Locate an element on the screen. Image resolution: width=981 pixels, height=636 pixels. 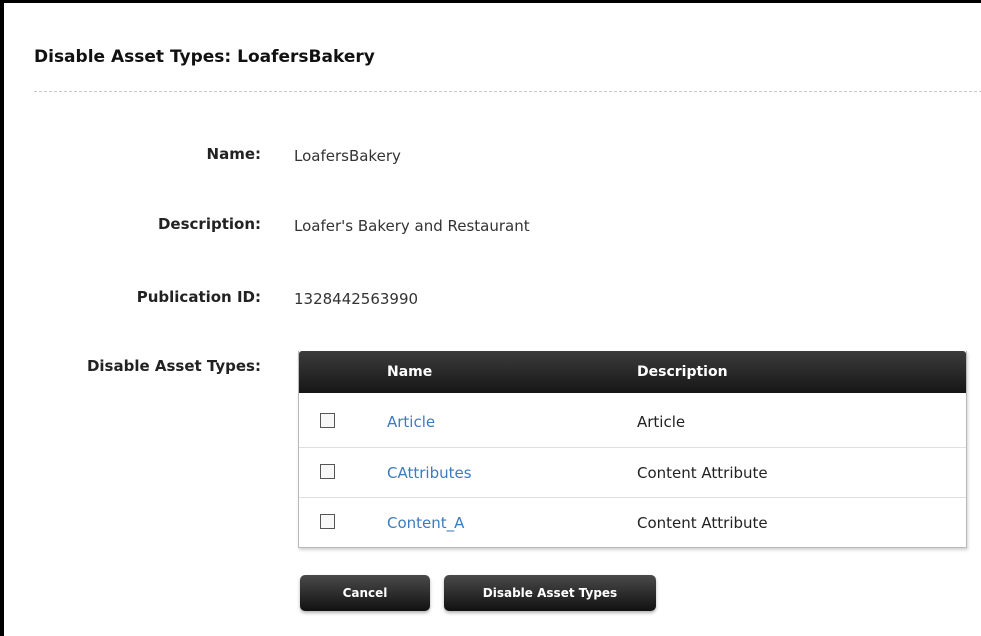
name-label: Name: is located at coordinates (233, 154).